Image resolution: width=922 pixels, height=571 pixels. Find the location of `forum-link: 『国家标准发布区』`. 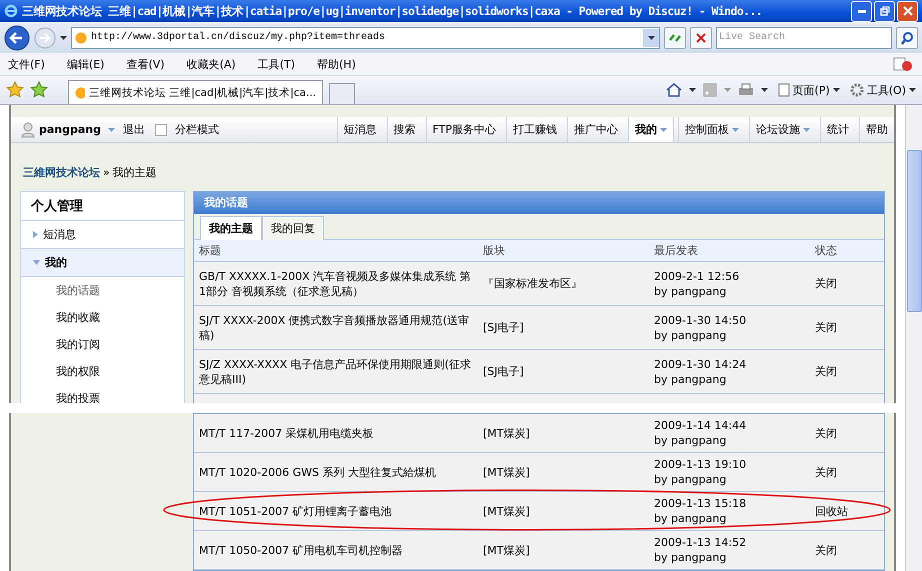

forum-link: 『国家标准发布区』 is located at coordinates (568, 283).